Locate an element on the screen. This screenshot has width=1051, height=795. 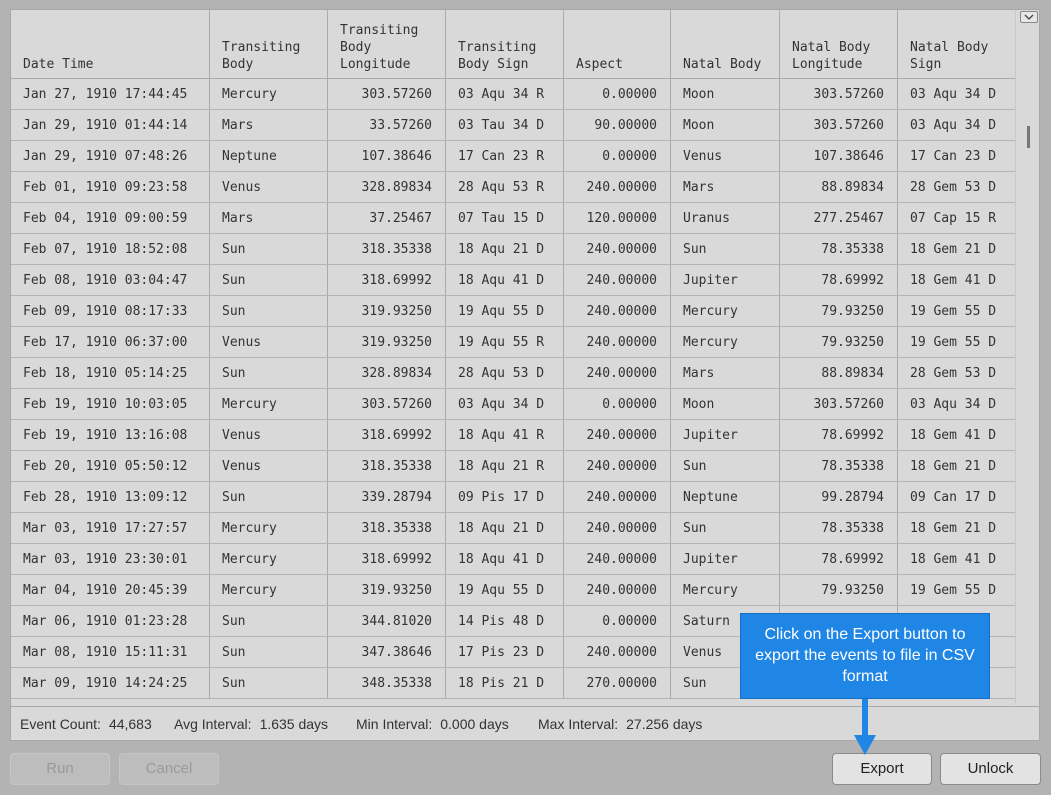
cell-transiting-sign: 07 Tau 15 D is located at coordinates (505, 218).